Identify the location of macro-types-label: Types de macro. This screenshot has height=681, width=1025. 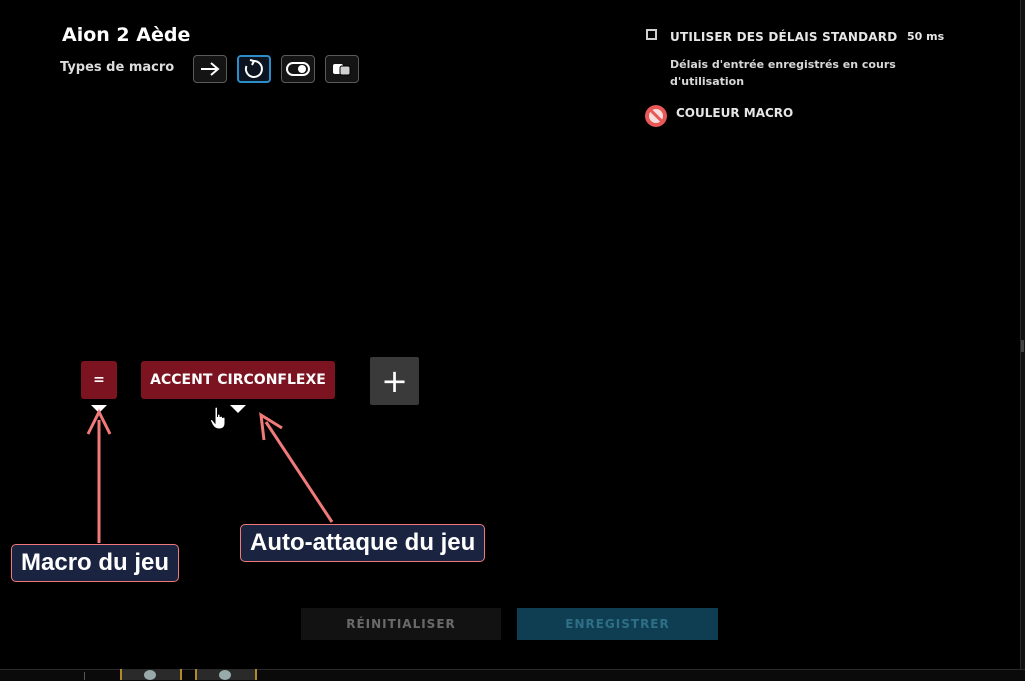
(117, 67).